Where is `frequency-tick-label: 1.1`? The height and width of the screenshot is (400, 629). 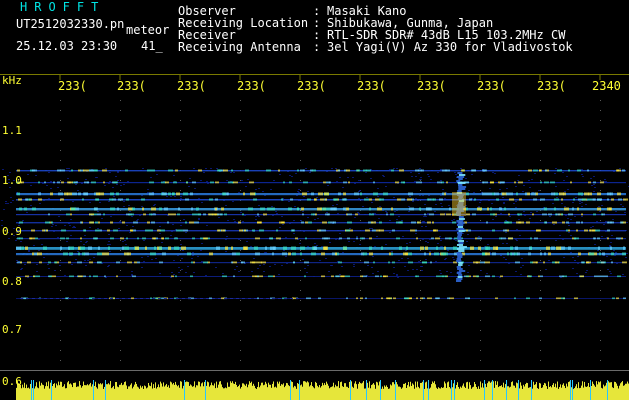
frequency-tick-label: 1.1 is located at coordinates (12, 130).